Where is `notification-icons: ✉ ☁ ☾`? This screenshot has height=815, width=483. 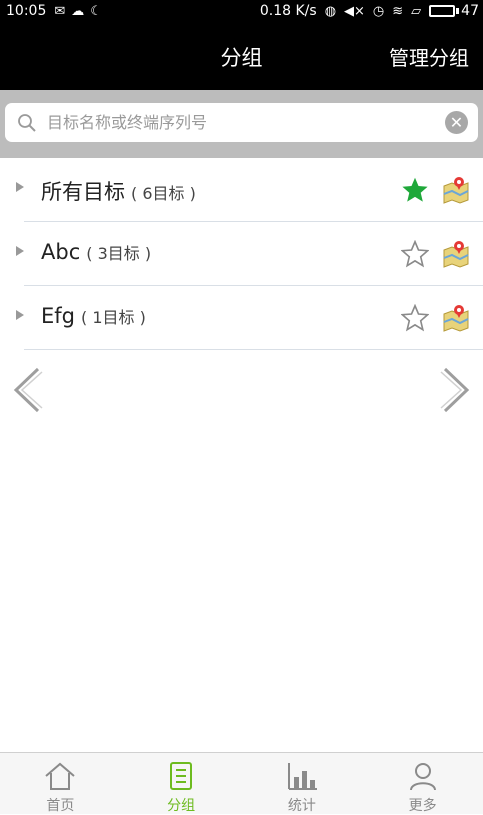 notification-icons: ✉ ☁ ☾ is located at coordinates (78, 11).